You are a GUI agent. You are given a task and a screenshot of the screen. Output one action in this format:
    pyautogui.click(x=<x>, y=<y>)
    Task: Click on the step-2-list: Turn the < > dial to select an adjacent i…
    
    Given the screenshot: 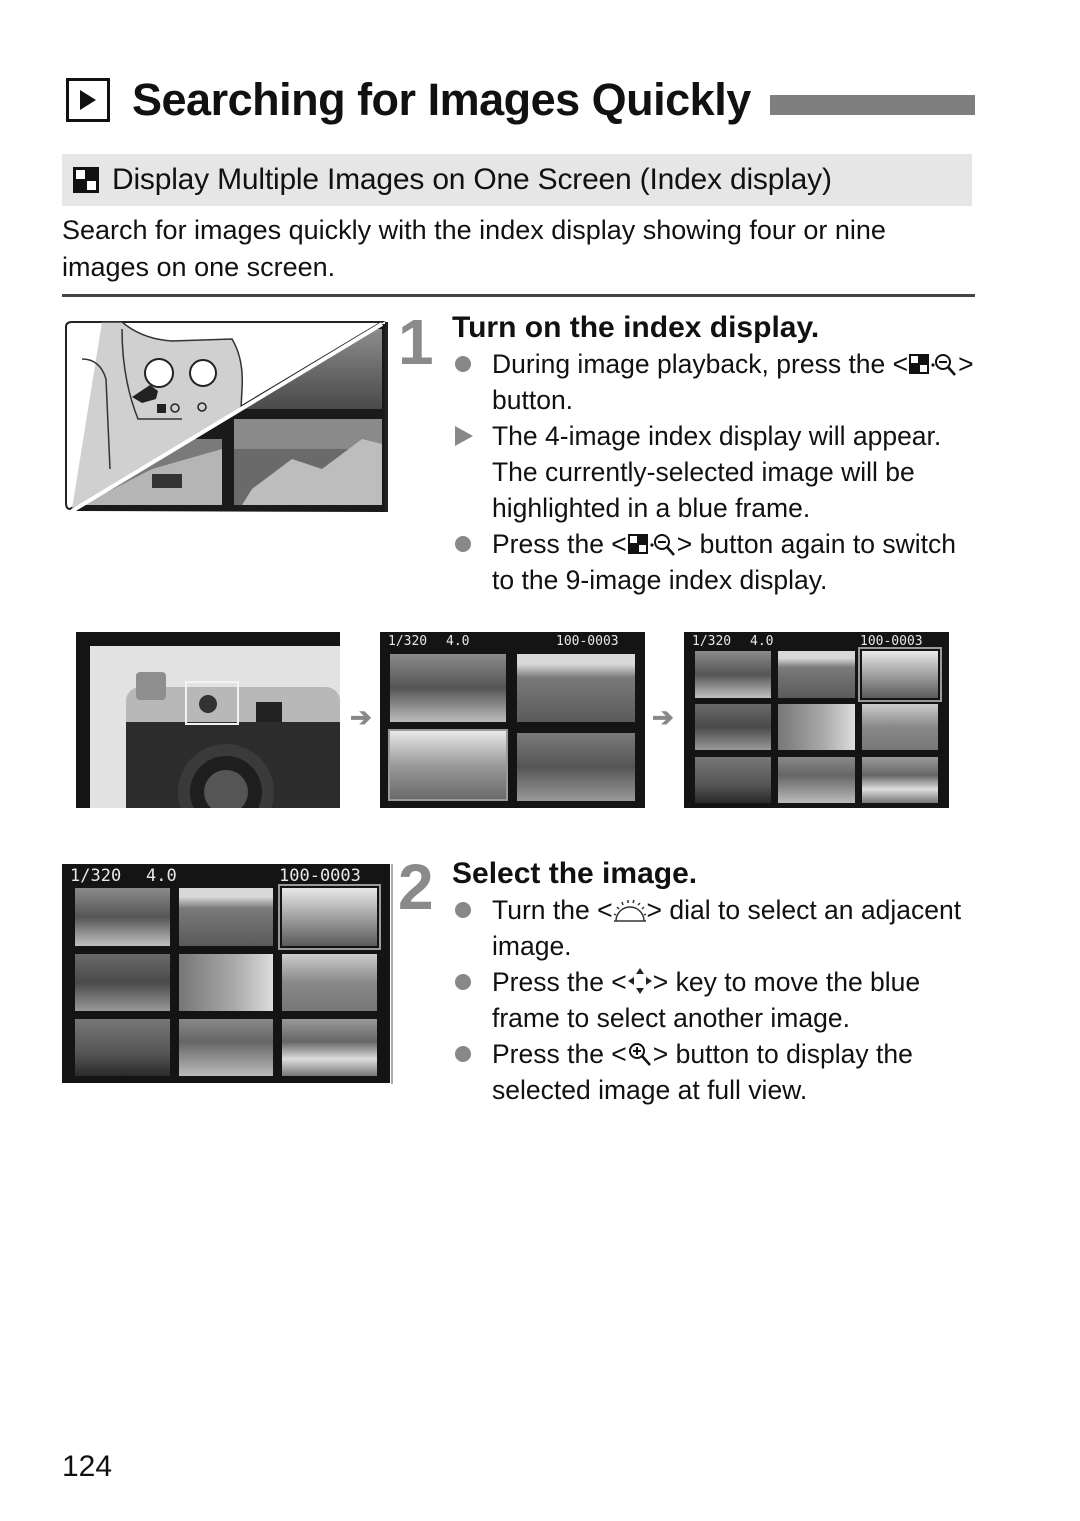 What is the action you would take?
    pyautogui.click(x=717, y=1000)
    